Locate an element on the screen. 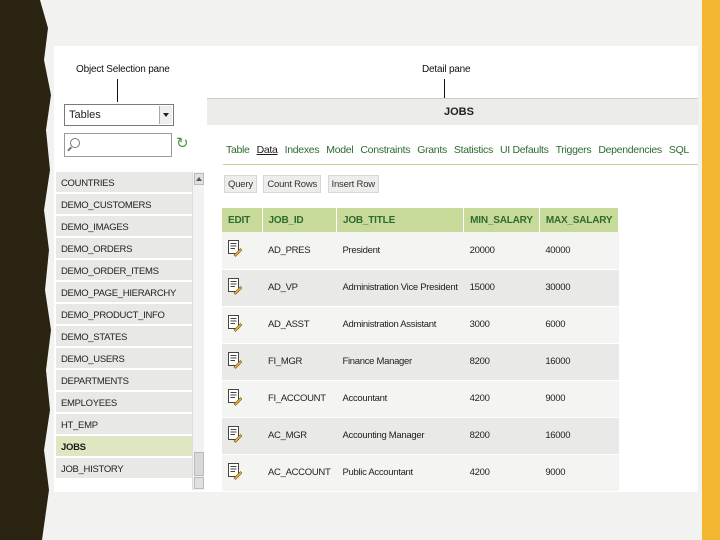 The width and height of the screenshot is (720, 540). insert-row-button: Insert Row is located at coordinates (353, 184).